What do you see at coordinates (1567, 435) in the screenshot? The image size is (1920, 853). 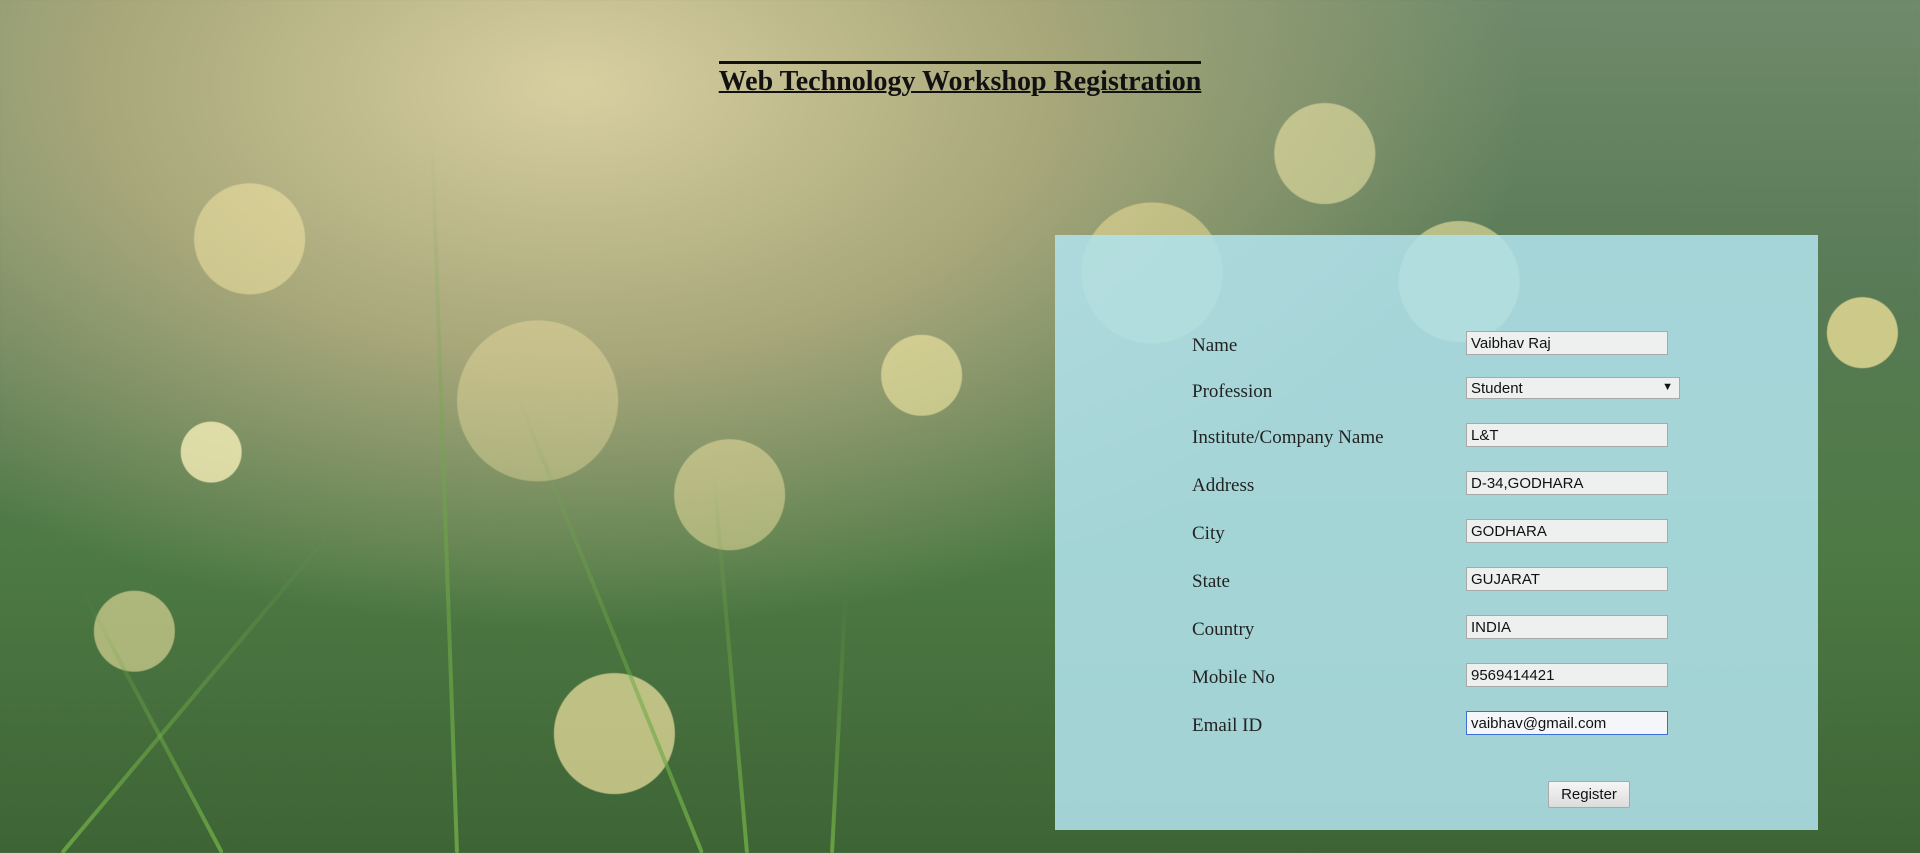 I see `institute-input` at bounding box center [1567, 435].